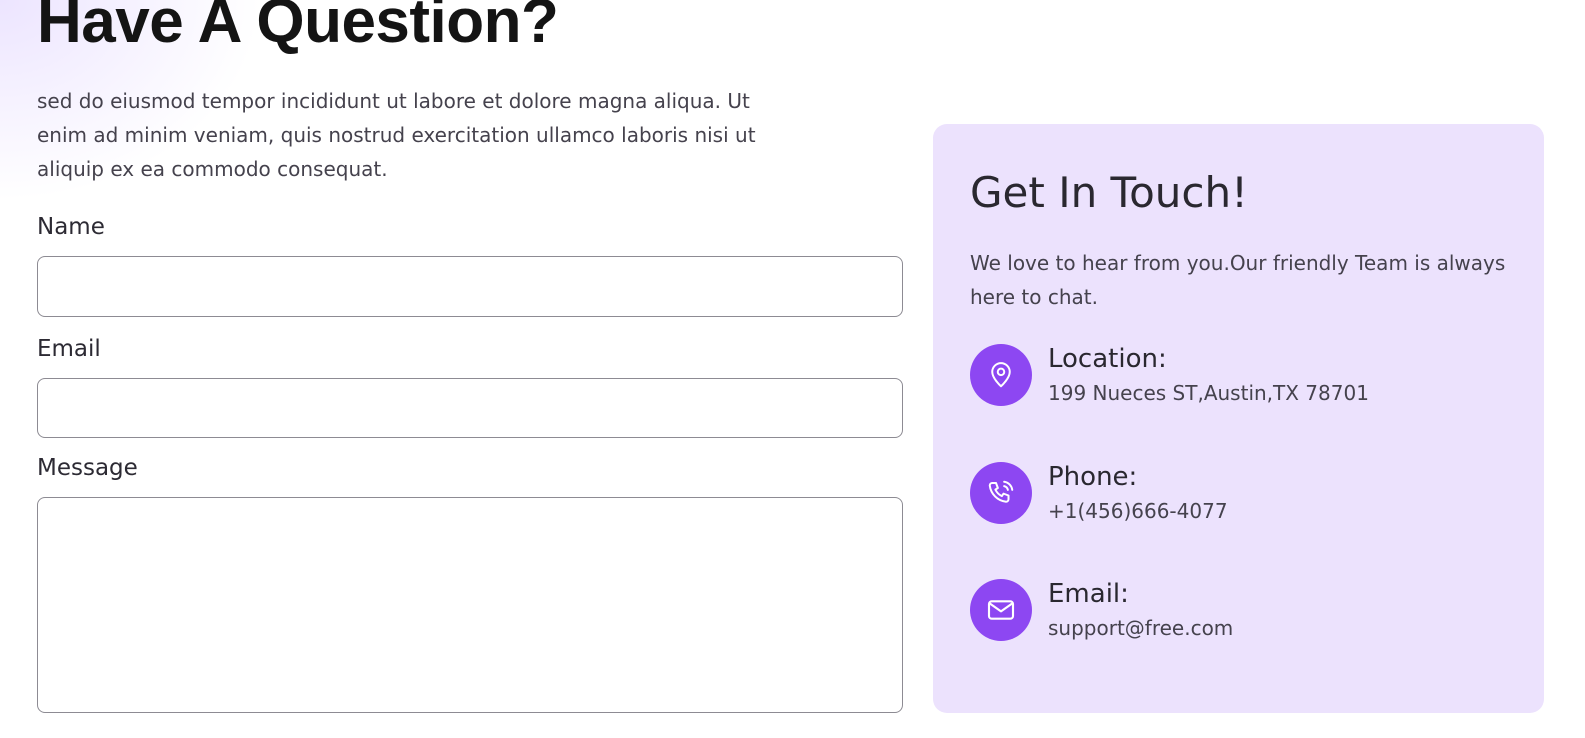  What do you see at coordinates (69, 349) in the screenshot?
I see `email-label: Email` at bounding box center [69, 349].